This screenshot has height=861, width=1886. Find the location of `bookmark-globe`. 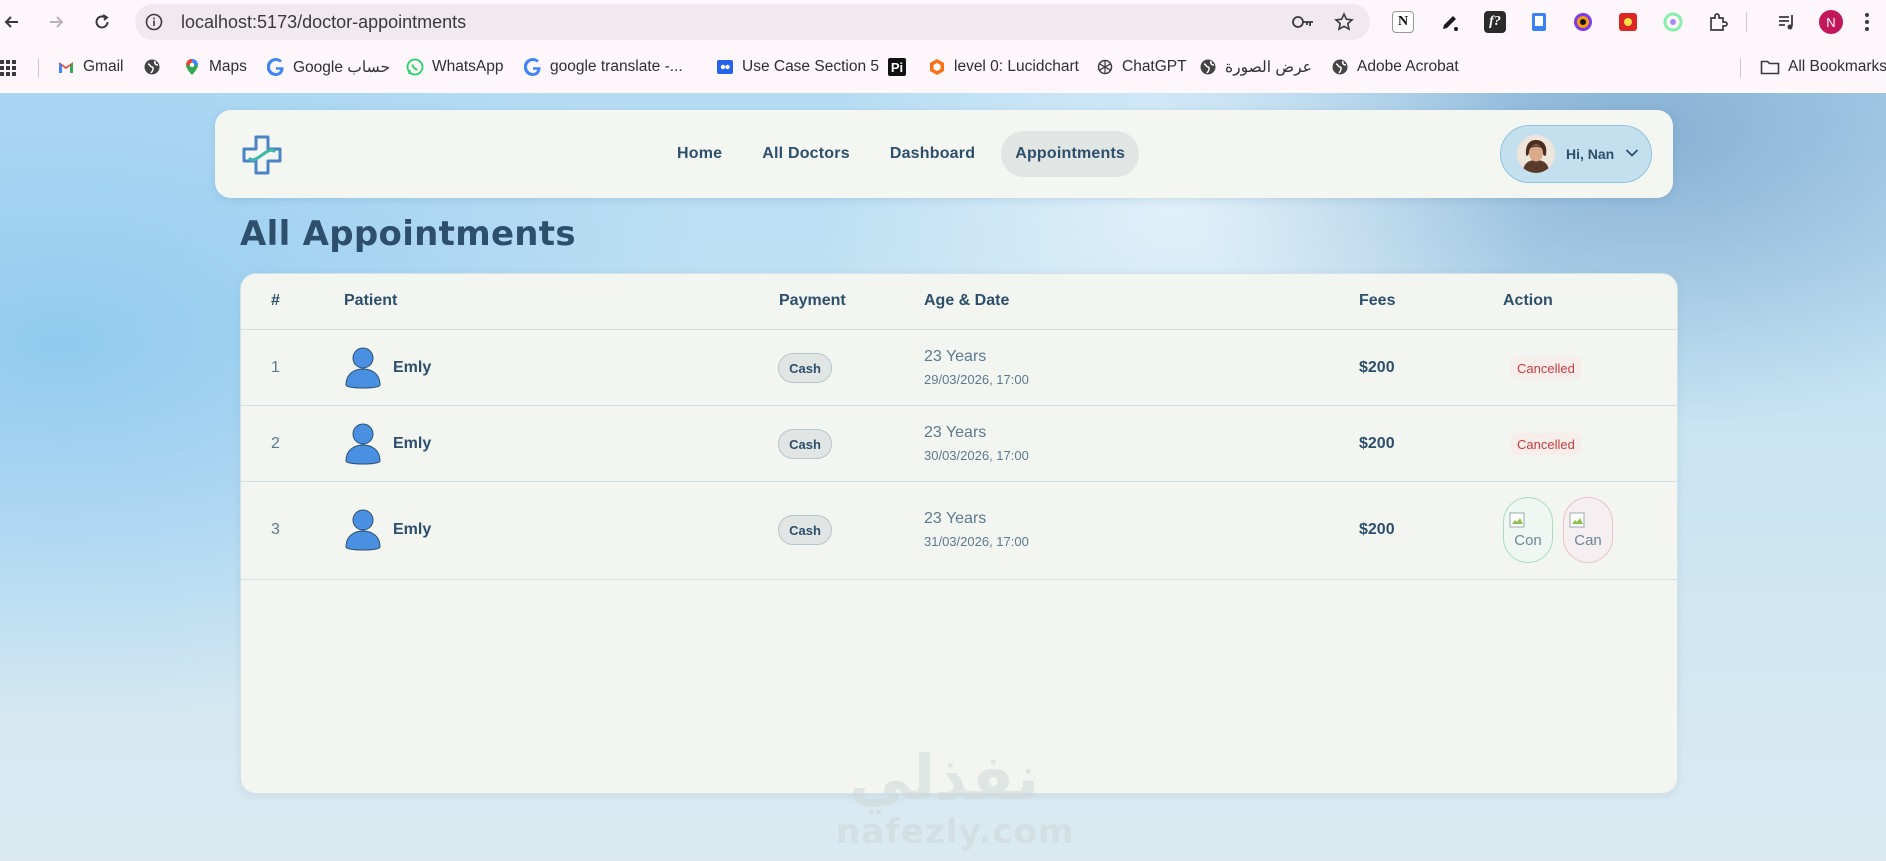

bookmark-globe is located at coordinates (152, 67).